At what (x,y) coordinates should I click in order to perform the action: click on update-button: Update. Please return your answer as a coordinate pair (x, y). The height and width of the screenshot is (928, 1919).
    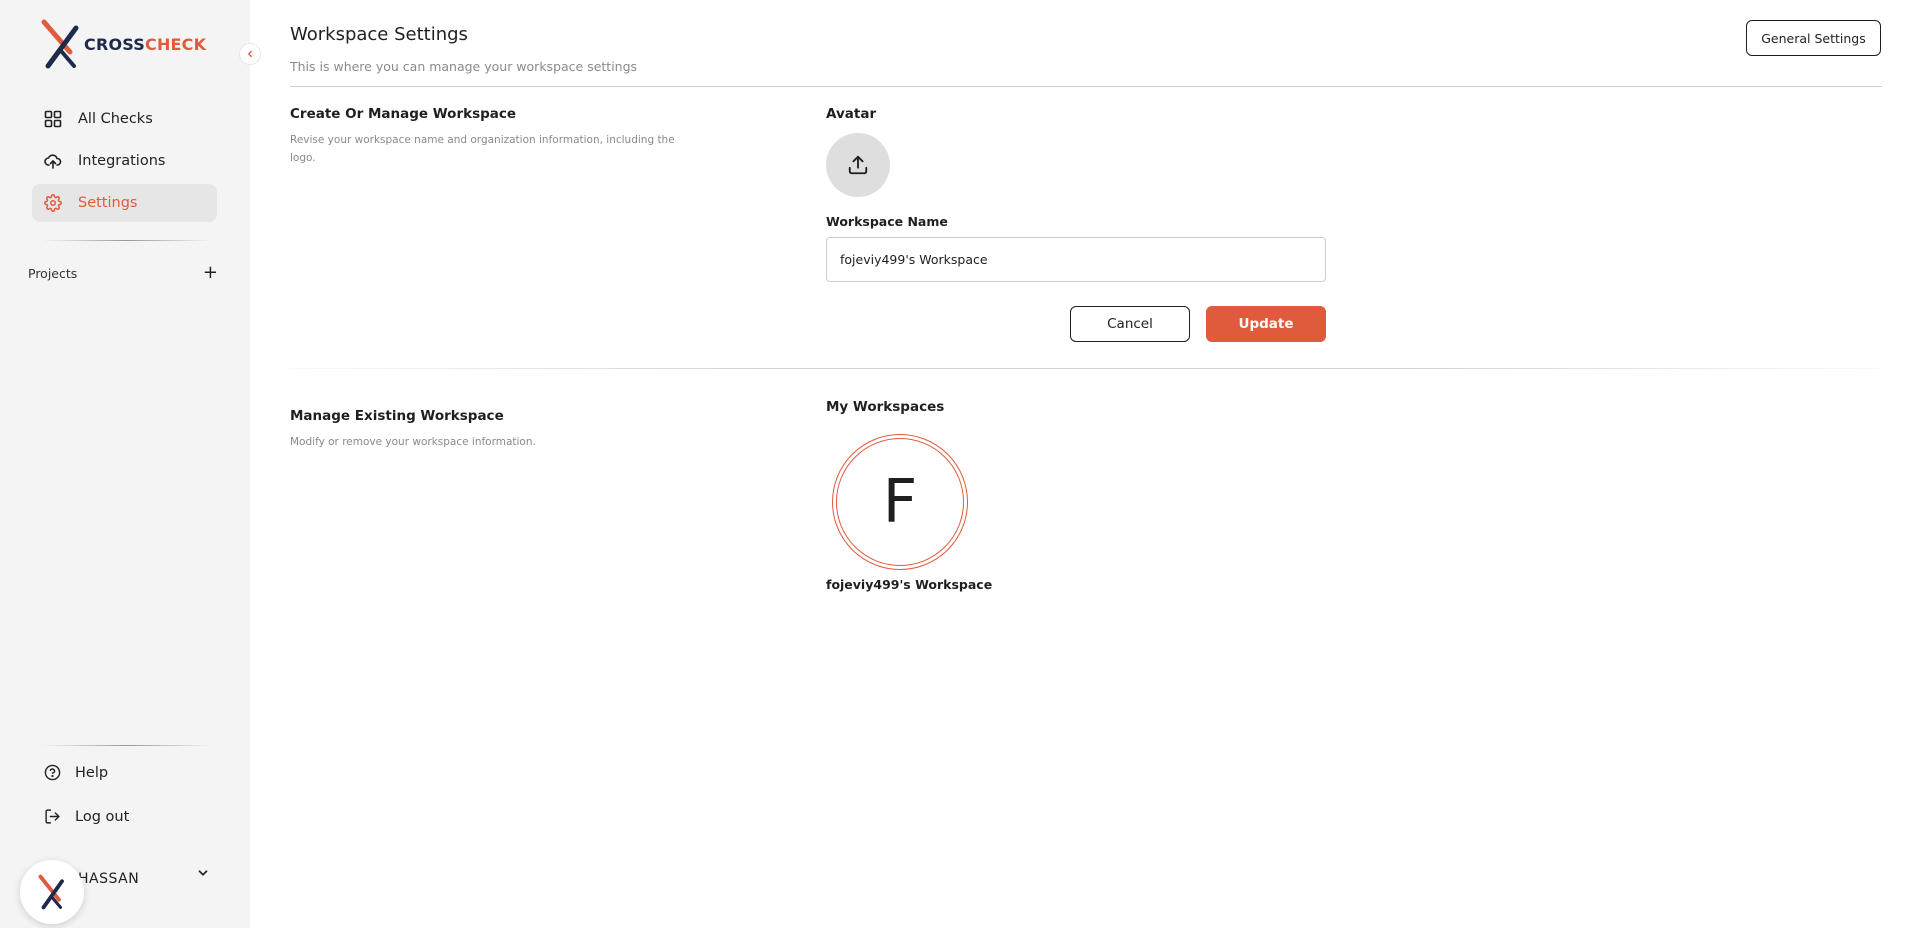
    Looking at the image, I should click on (1266, 324).